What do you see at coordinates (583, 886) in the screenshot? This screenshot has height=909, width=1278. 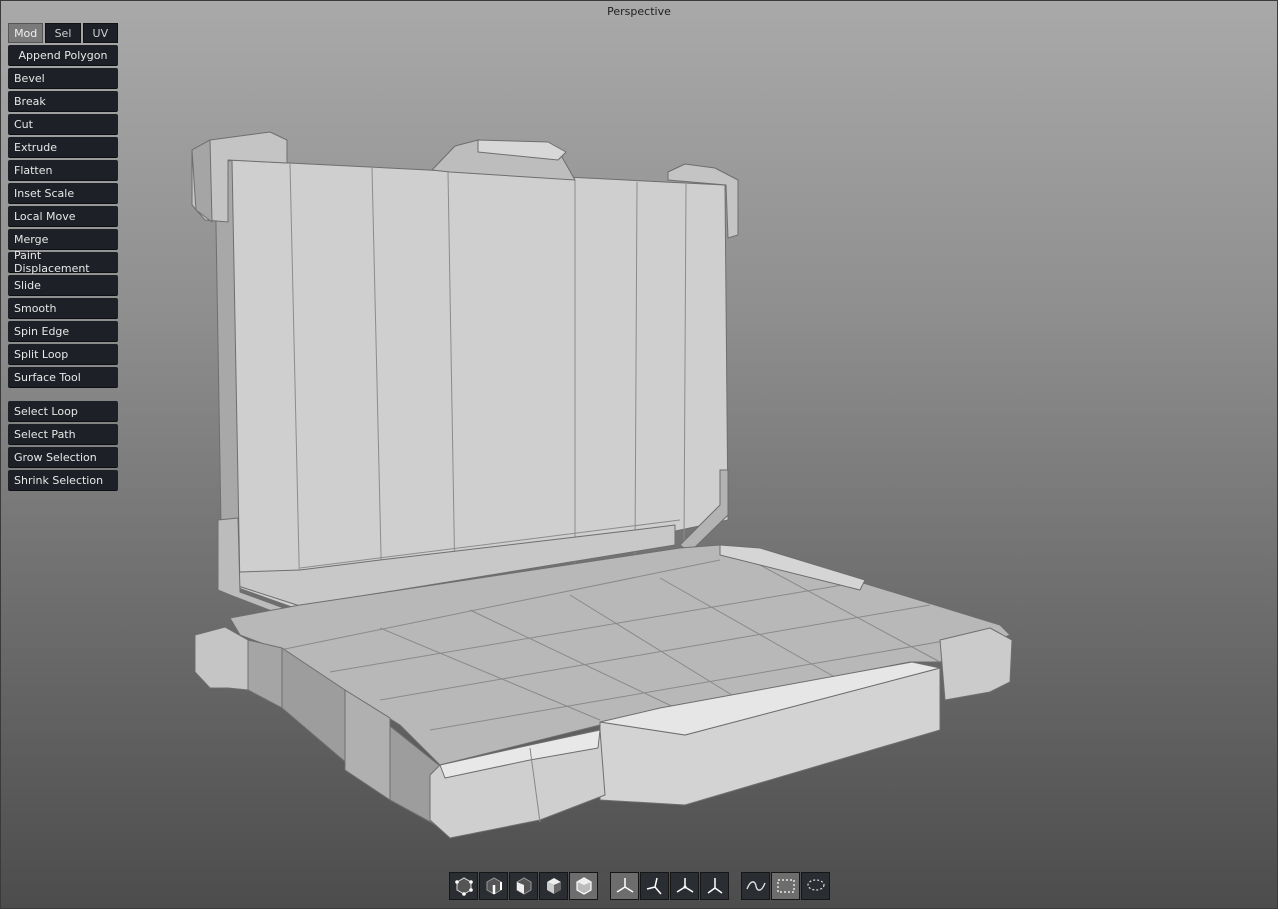 I see `object-mode-icon` at bounding box center [583, 886].